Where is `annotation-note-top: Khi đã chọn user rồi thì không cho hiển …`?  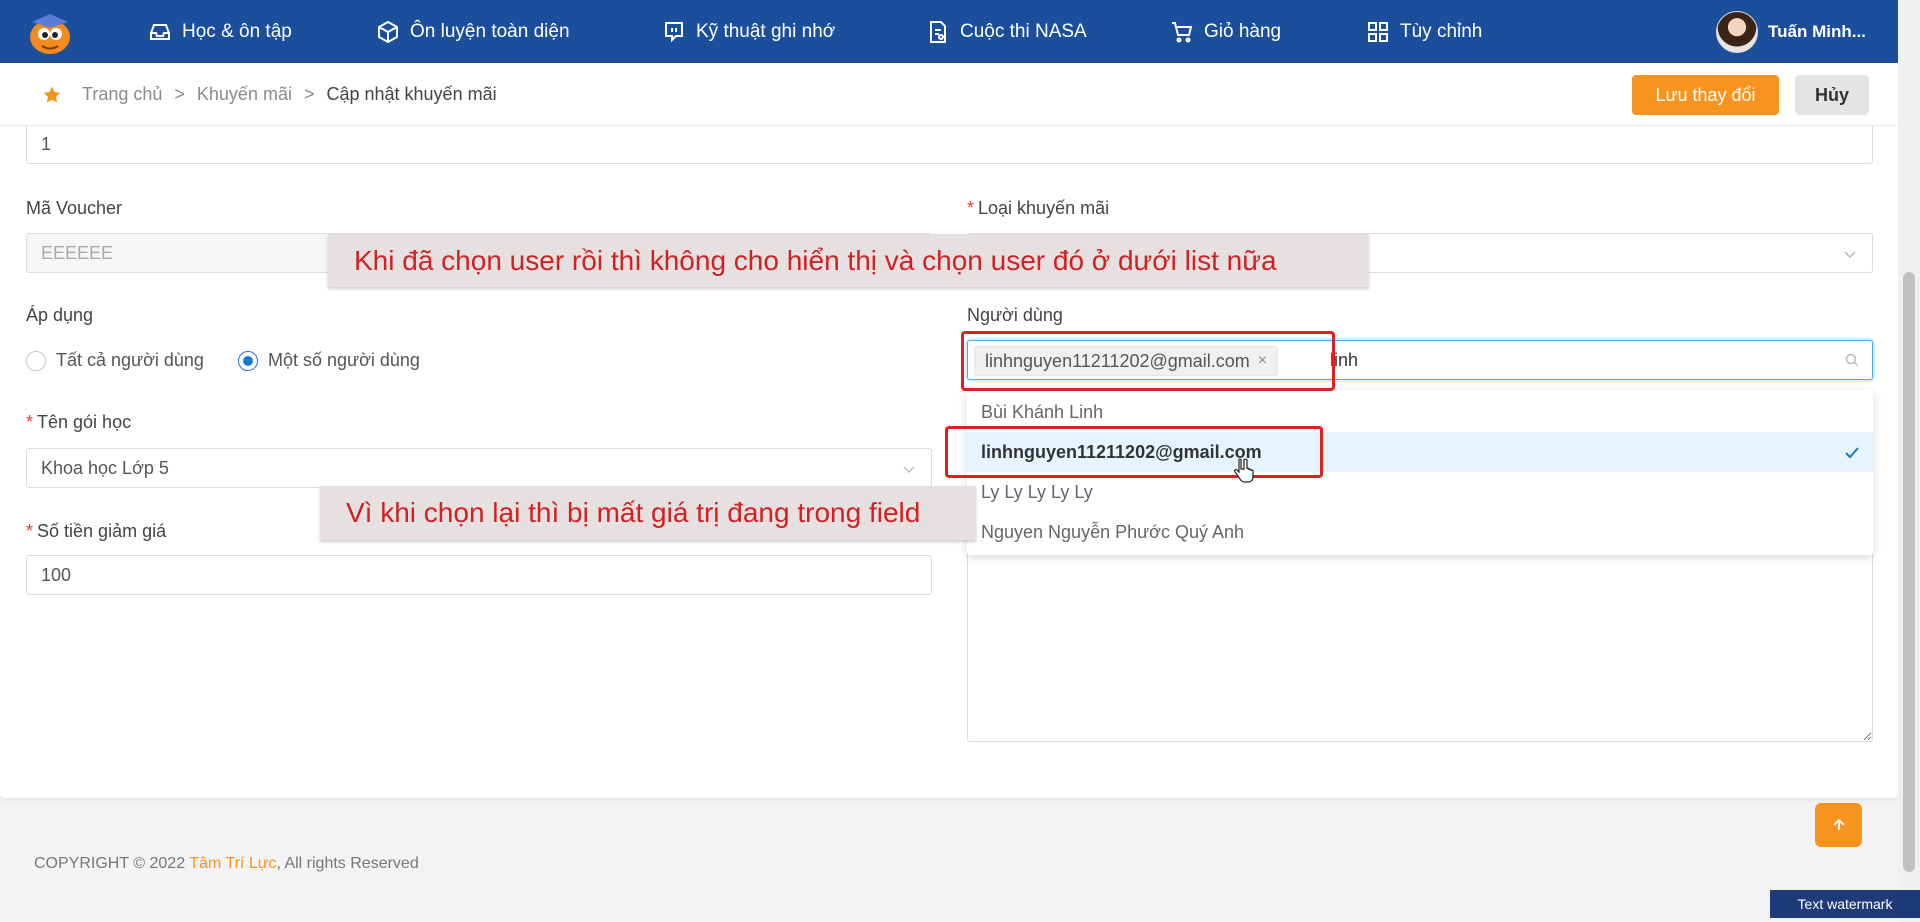 annotation-note-top: Khi đã chọn user rồi thì không cho hiển … is located at coordinates (848, 260).